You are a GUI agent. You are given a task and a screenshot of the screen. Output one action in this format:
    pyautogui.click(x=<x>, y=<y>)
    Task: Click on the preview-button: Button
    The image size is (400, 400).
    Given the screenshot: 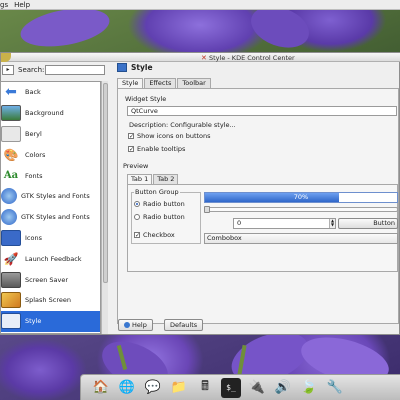 What is the action you would take?
    pyautogui.click(x=368, y=223)
    